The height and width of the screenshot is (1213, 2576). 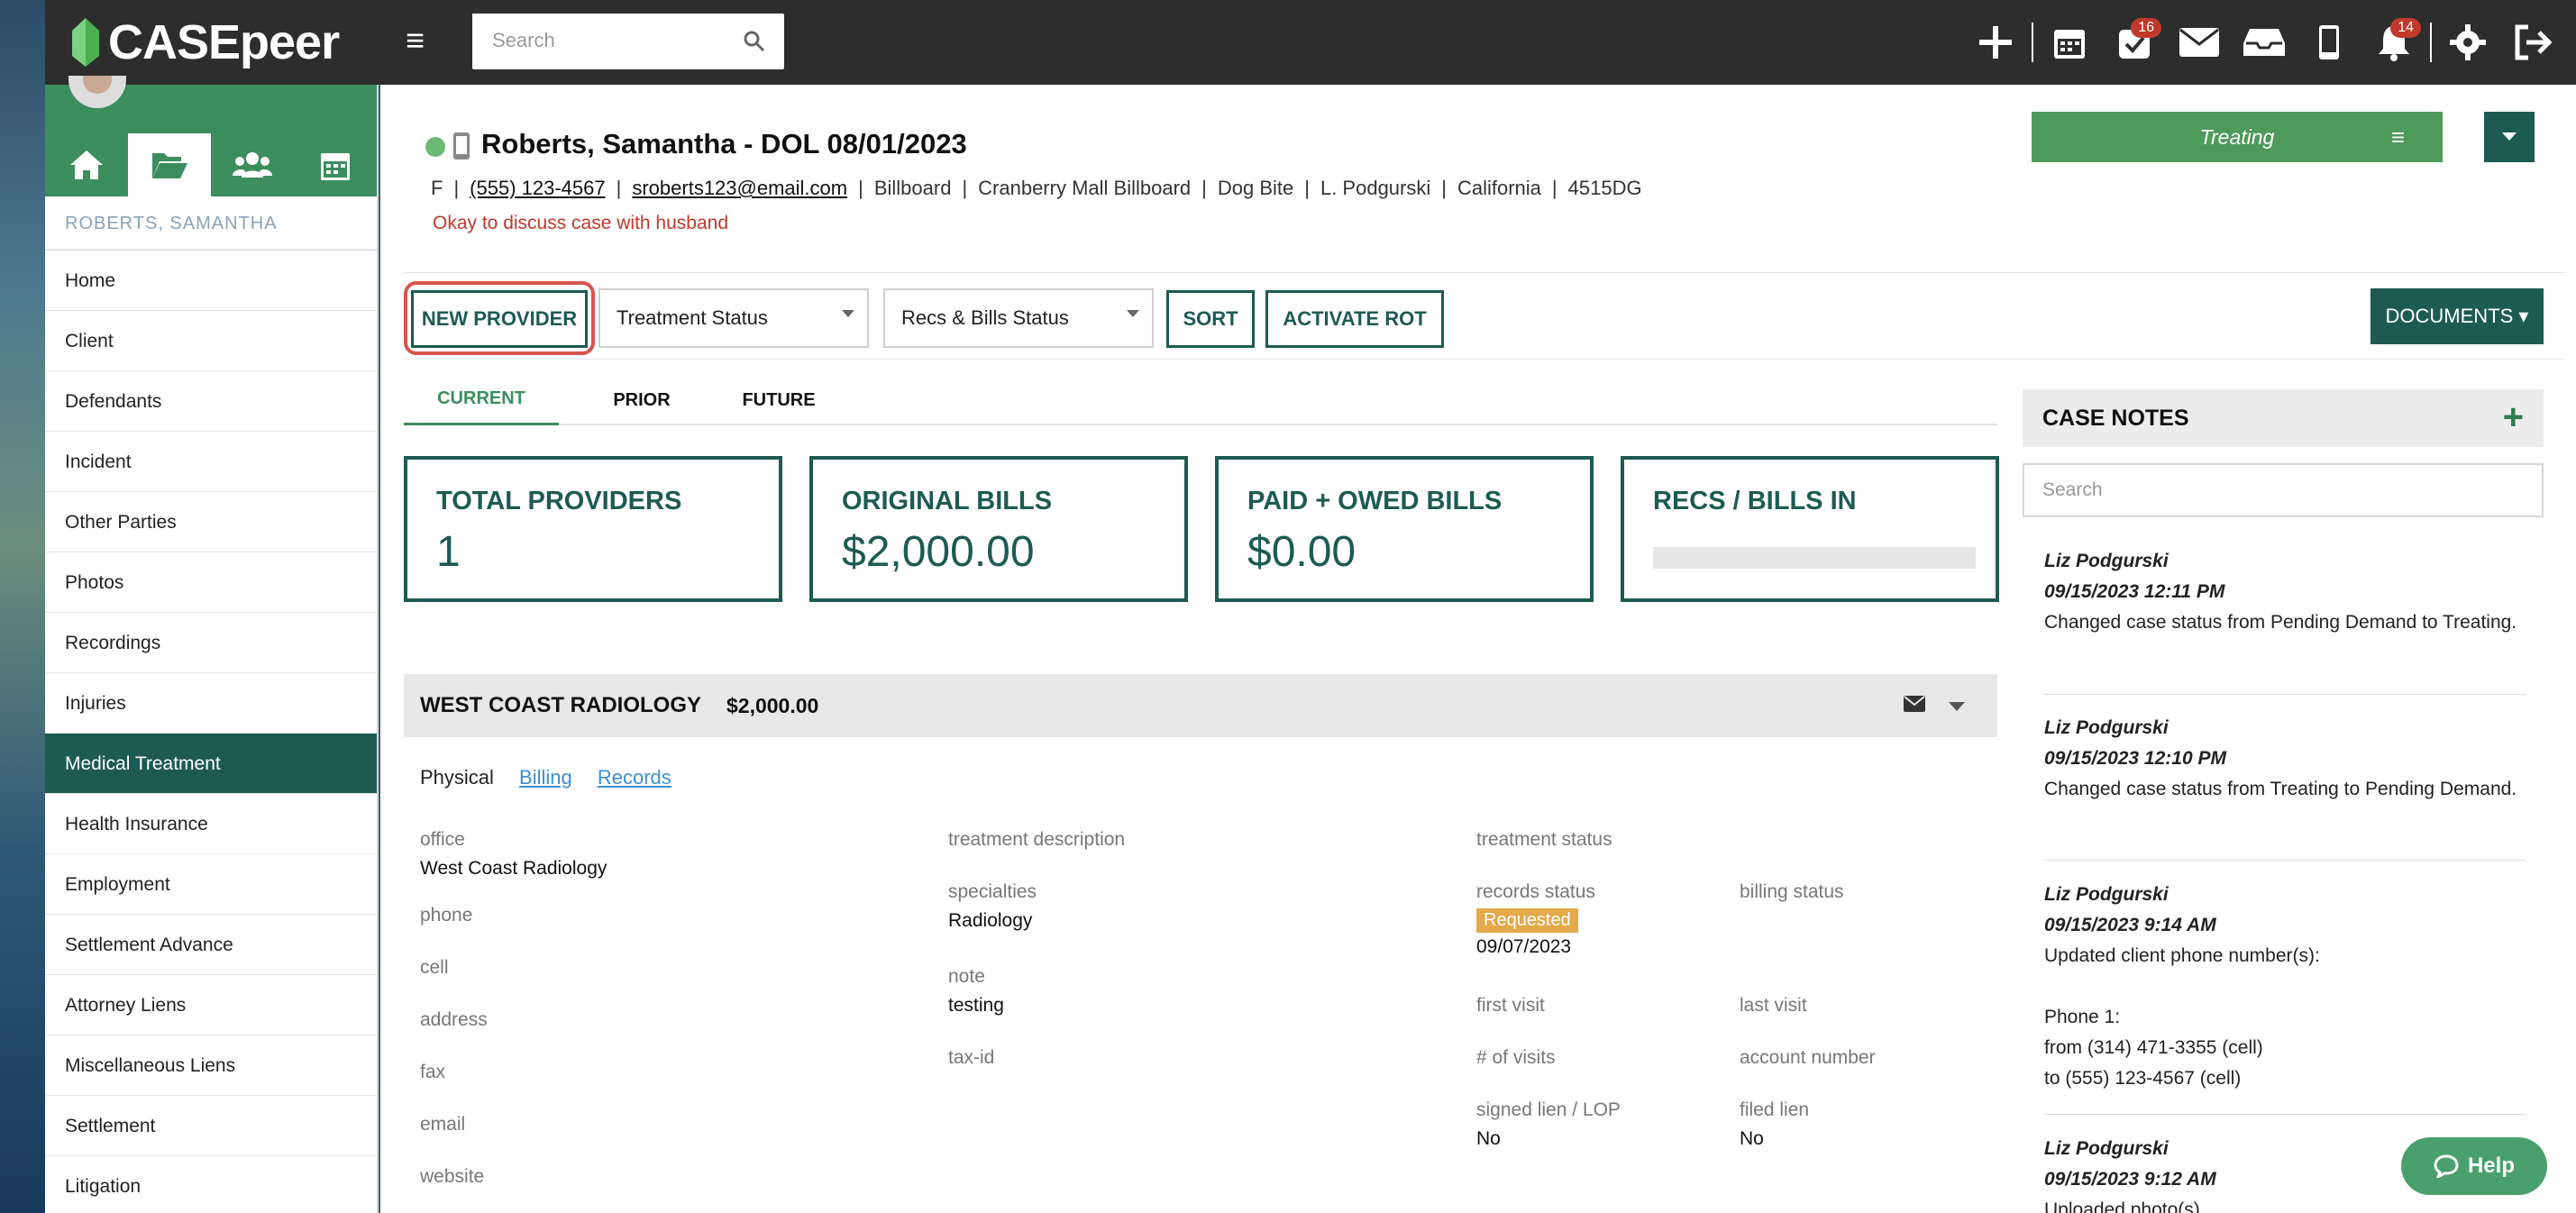 I want to click on field-label: fax, so click(x=433, y=1072).